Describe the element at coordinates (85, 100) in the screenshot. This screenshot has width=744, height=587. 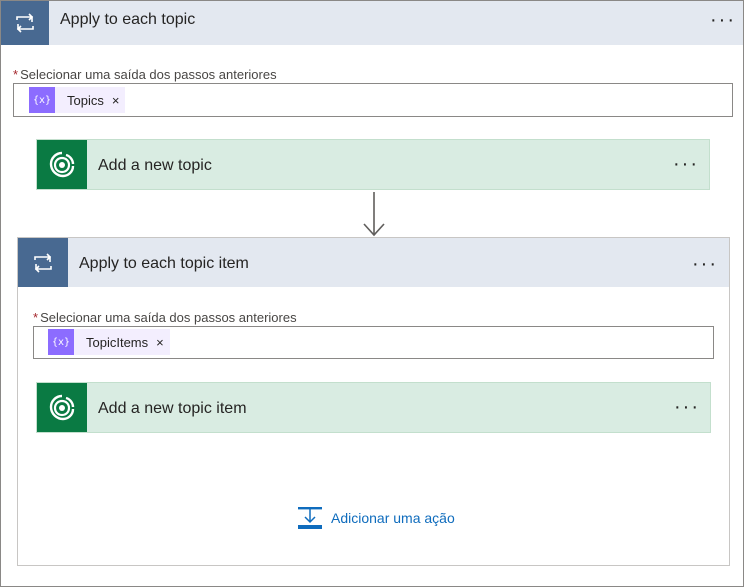
I see `token-label: Topics` at that location.